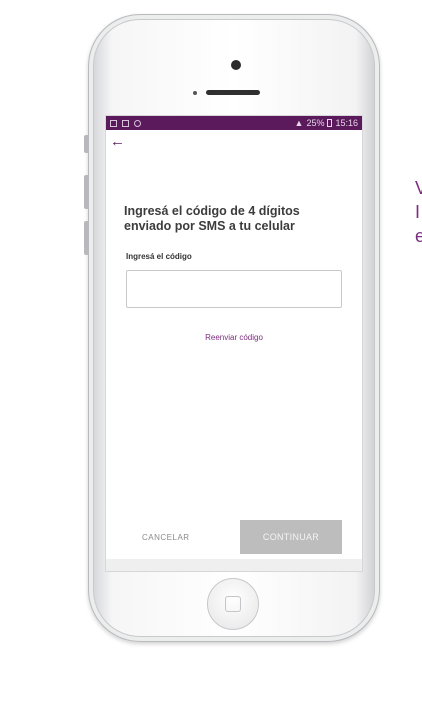 The width and height of the screenshot is (422, 702). I want to click on mute-switch, so click(86, 144).